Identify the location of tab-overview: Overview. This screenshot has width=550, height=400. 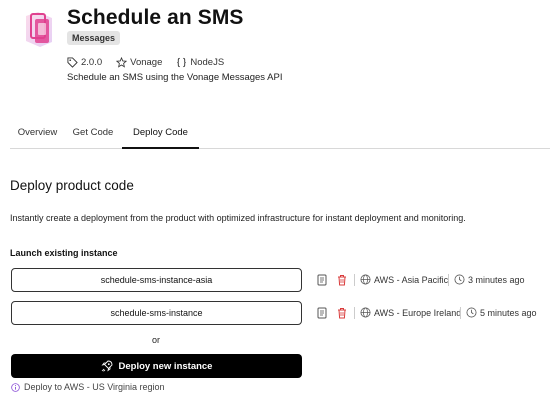
(37, 136).